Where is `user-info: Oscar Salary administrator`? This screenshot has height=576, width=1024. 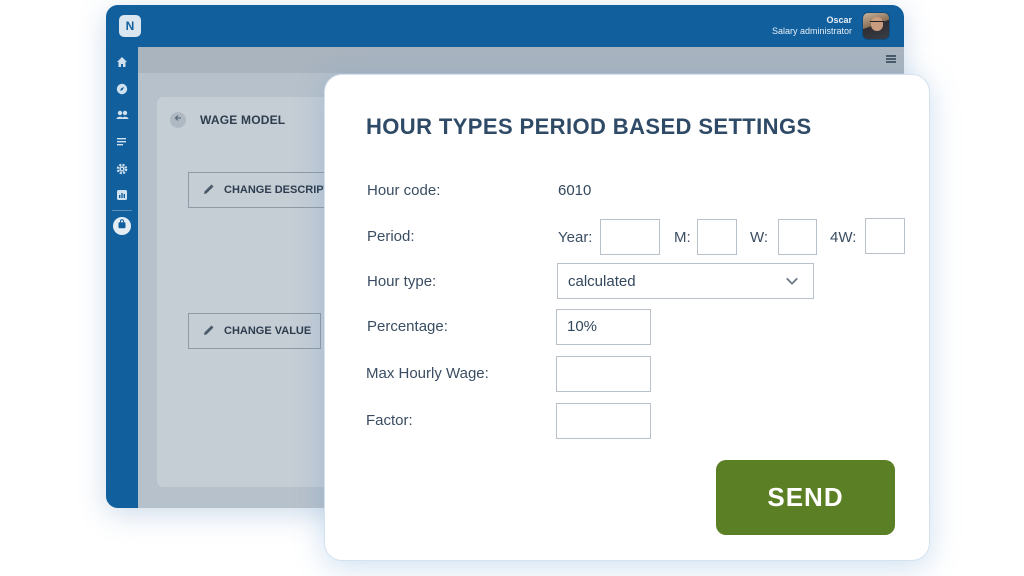 user-info: Oscar Salary administrator is located at coordinates (812, 26).